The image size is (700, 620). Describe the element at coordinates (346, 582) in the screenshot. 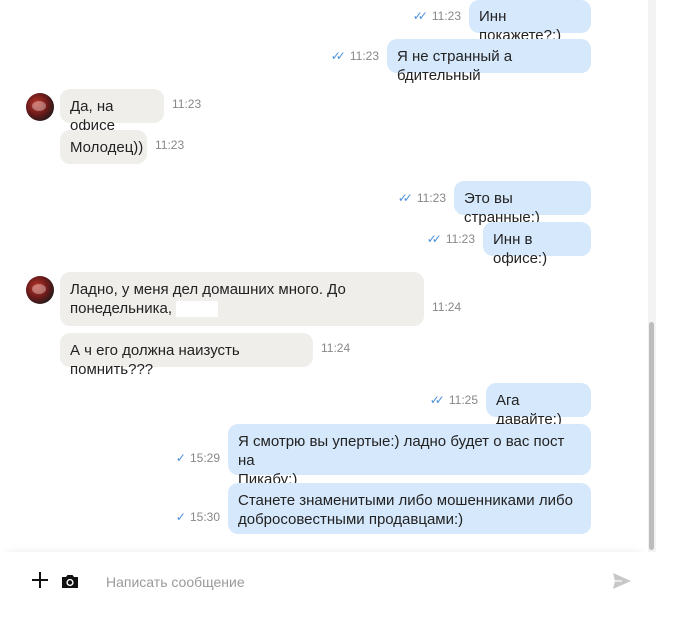

I see `message-input` at that location.